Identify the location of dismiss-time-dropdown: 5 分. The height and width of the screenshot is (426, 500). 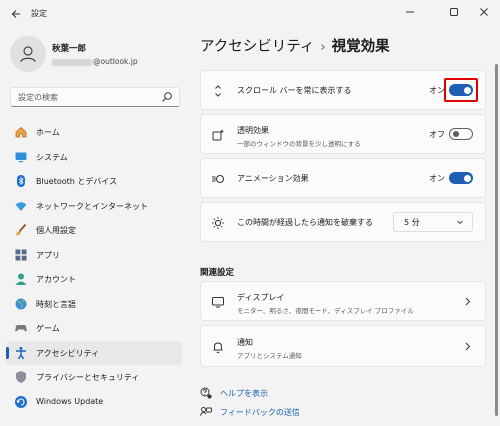
(433, 222).